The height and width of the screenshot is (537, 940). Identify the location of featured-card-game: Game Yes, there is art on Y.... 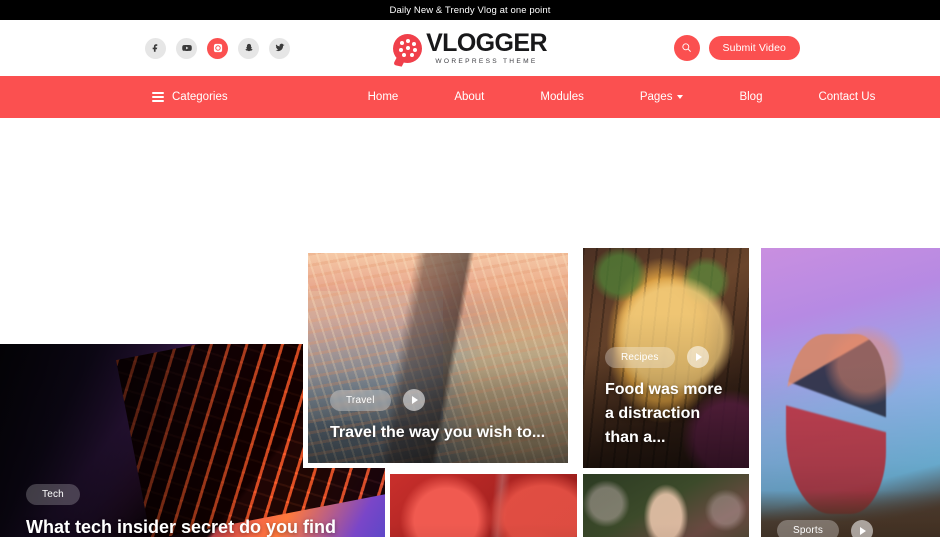
(483, 505).